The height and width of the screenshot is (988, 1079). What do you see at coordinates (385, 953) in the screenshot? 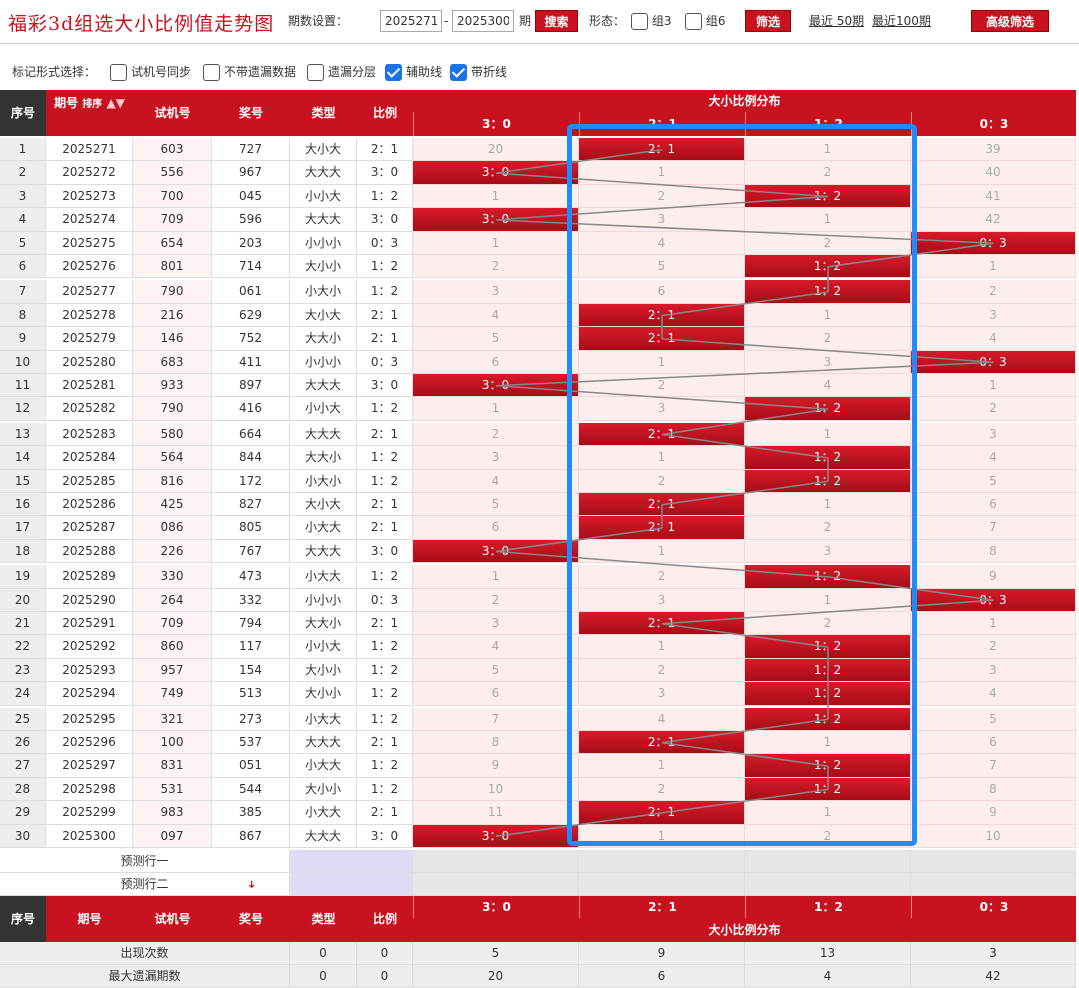
I see `stat-ratio: 0` at bounding box center [385, 953].